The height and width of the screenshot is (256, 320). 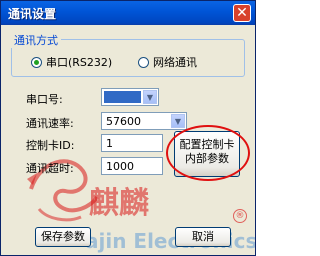 I want to click on close-button: ✕, so click(x=242, y=13).